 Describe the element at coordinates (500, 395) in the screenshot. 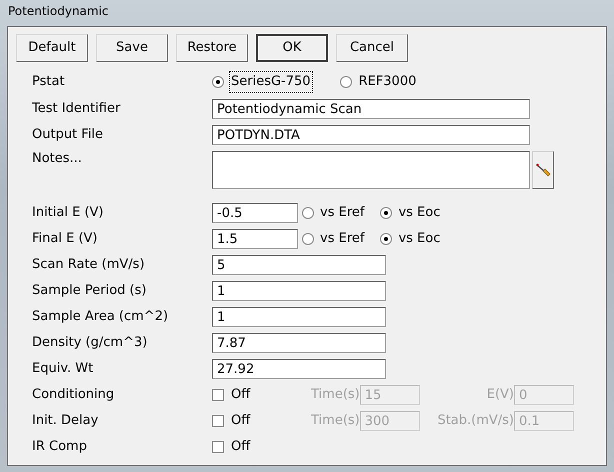

I see `param-label: E(V)` at that location.